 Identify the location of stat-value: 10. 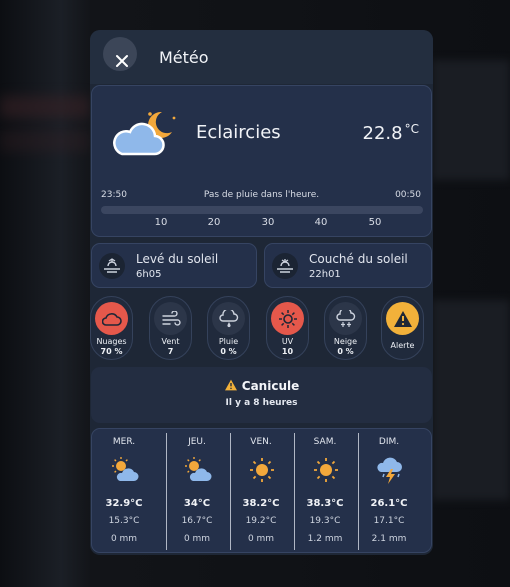
(287, 351).